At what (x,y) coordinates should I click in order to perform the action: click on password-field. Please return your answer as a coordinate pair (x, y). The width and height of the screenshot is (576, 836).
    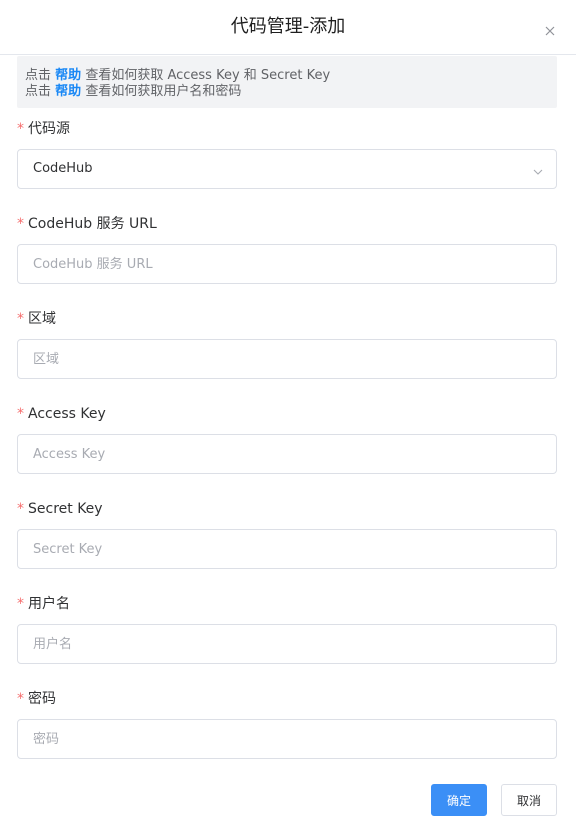
    Looking at the image, I should click on (287, 739).